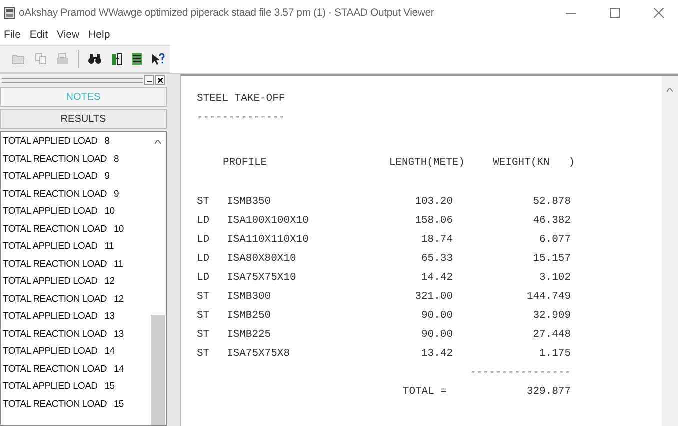 The image size is (678, 426). Describe the element at coordinates (12, 35) in the screenshot. I see `menu-item: File` at that location.